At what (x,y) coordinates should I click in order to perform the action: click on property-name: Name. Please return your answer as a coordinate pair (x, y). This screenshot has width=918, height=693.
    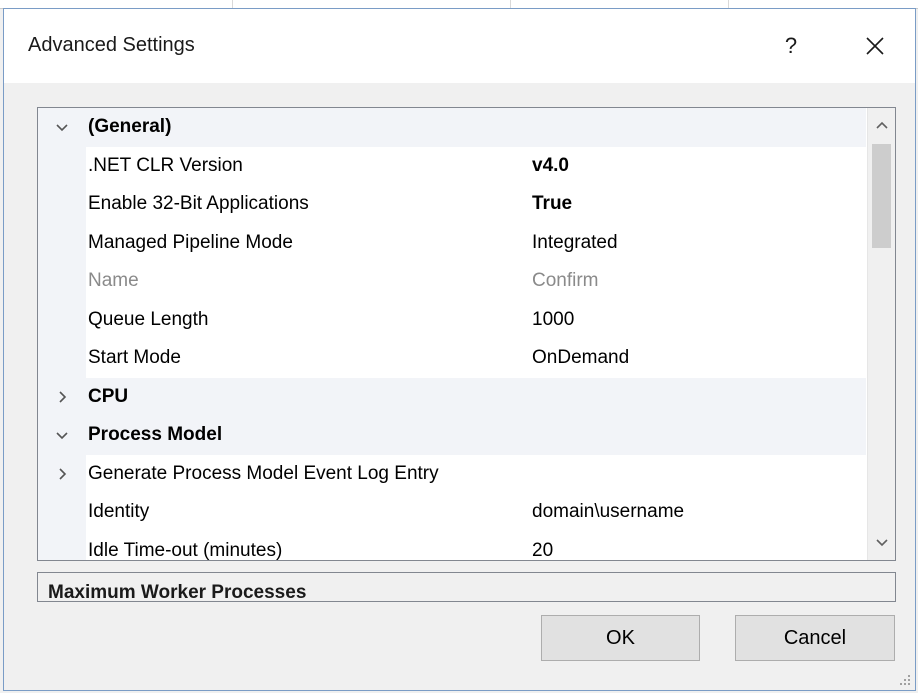
    Looking at the image, I should click on (113, 281).